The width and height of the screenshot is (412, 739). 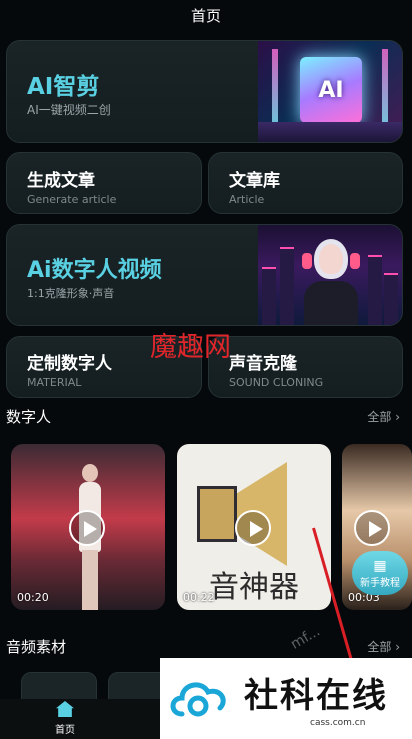 I want to click on generate-article-card: 生成文章 Generate article, so click(x=104, y=183).